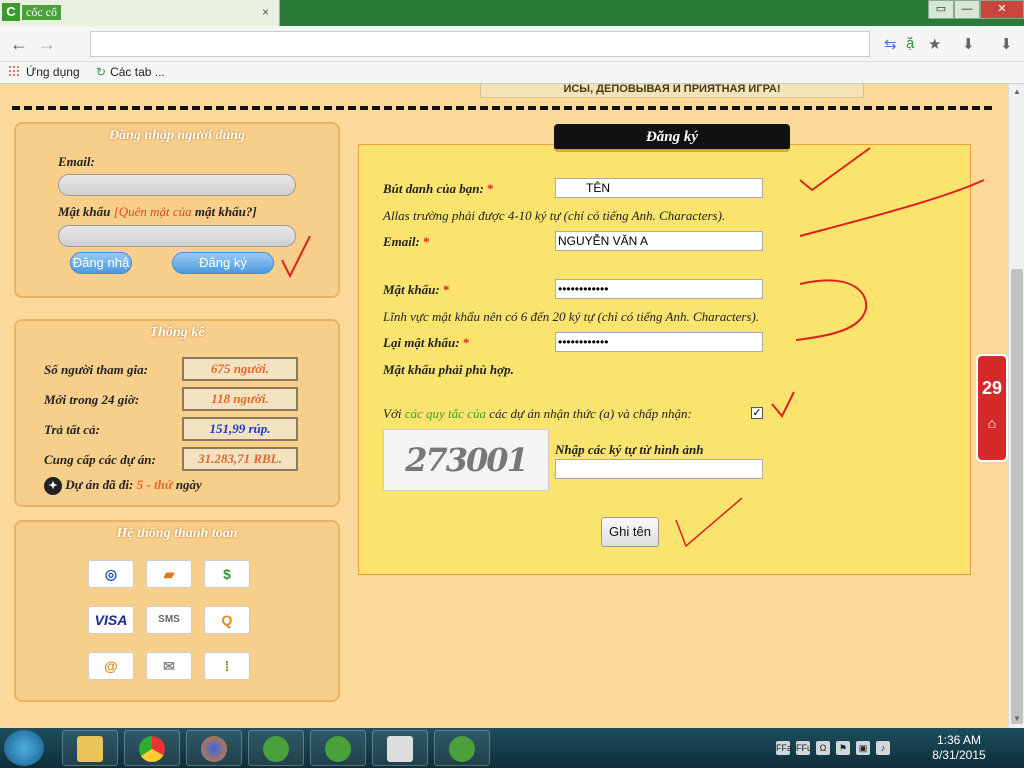 This screenshot has width=1024, height=768. I want to click on login-email-label: Email:, so click(76, 161).